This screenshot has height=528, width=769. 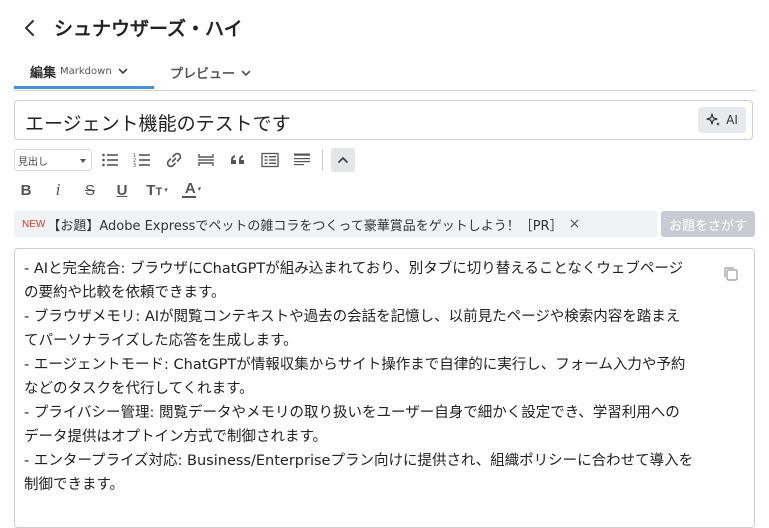 I want to click on italic-button: i, so click(x=58, y=190).